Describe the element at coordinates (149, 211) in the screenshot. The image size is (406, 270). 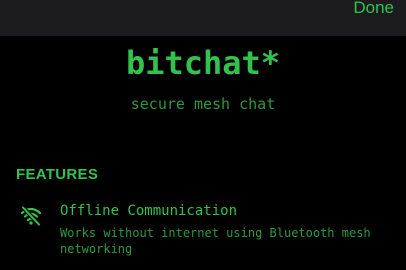
I see `feature-title: Offline Communication` at that location.